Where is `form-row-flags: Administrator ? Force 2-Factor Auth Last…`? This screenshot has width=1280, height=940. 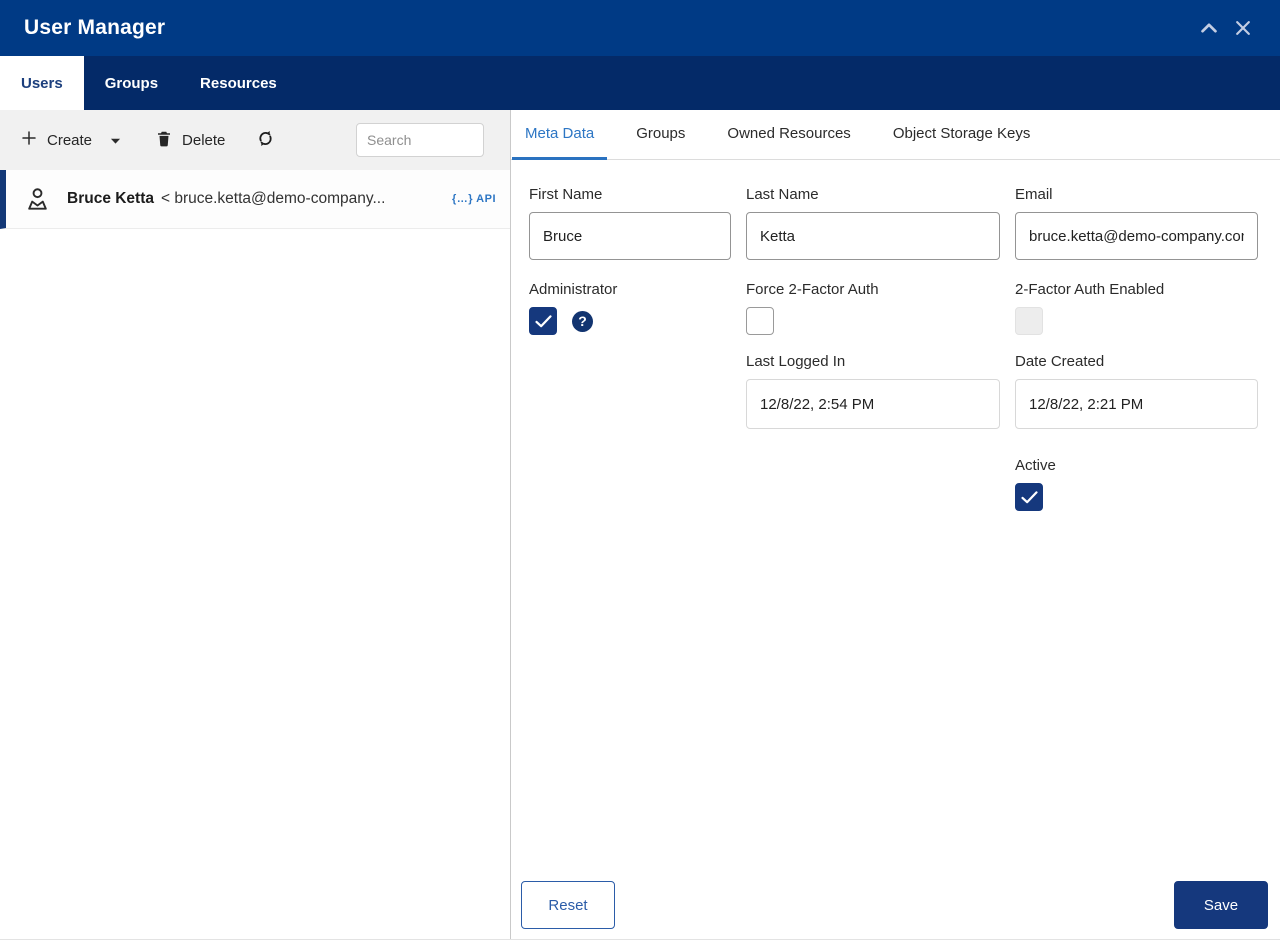
form-row-flags: Administrator ? Force 2-Factor Auth Last… is located at coordinates (894, 355).